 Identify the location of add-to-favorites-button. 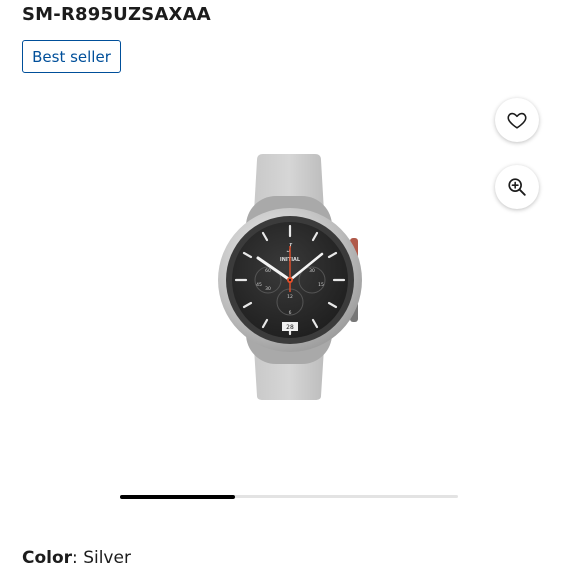
(517, 120).